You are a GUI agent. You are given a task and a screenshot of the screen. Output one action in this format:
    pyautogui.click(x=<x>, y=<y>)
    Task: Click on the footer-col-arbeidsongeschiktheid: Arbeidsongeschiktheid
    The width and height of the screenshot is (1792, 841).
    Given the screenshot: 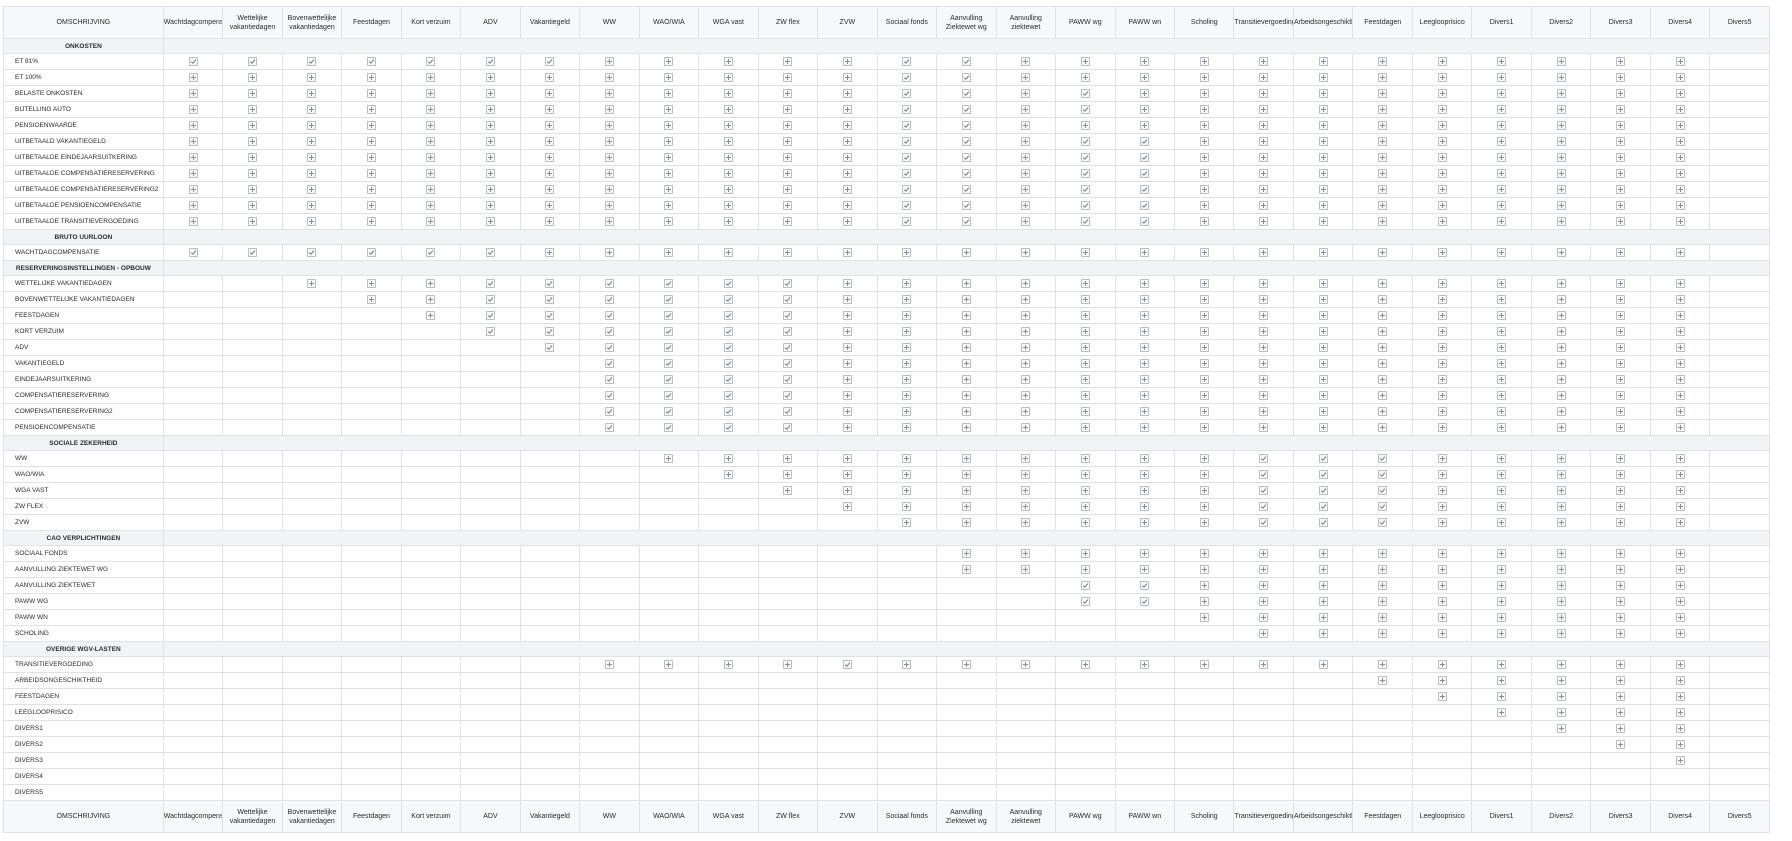 What is the action you would take?
    pyautogui.click(x=1323, y=816)
    